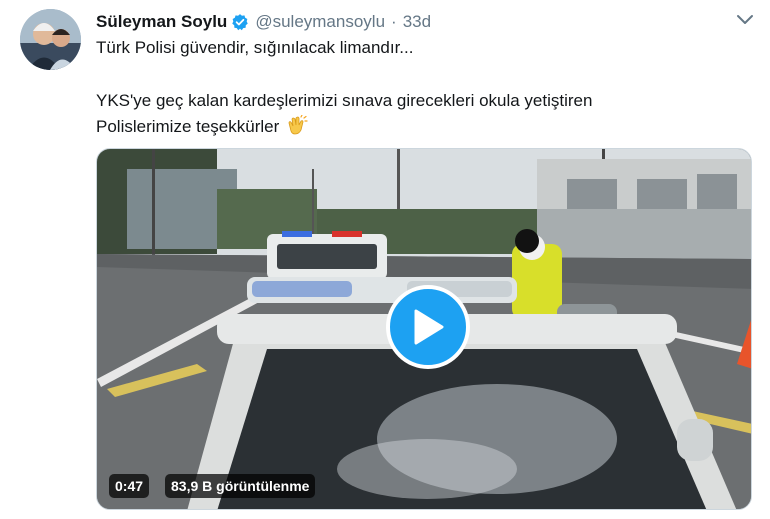  What do you see at coordinates (240, 486) in the screenshot?
I see `video-view-count: 83,9 B görüntülenme` at bounding box center [240, 486].